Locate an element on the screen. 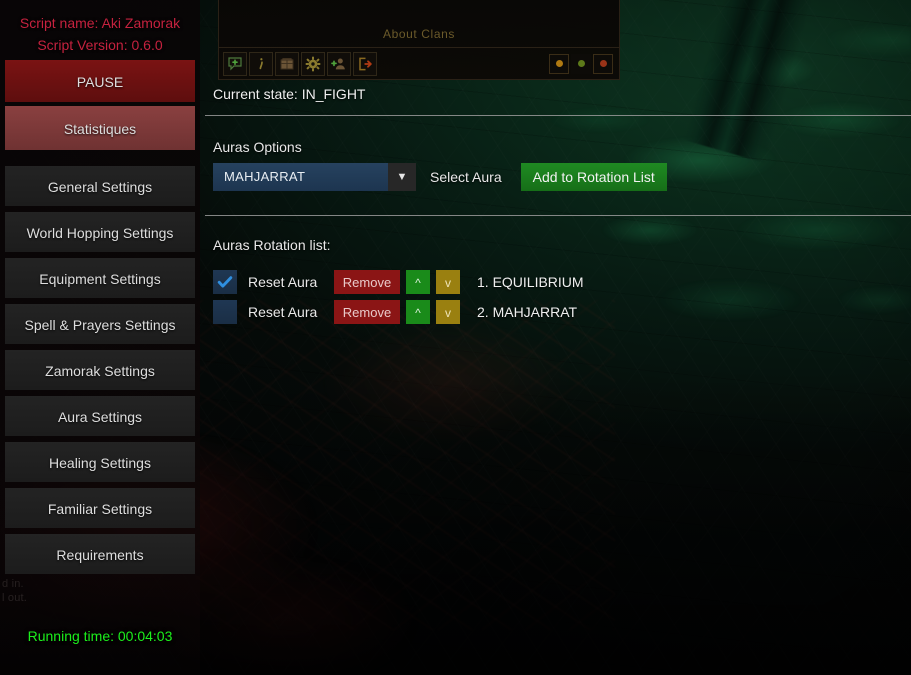 The image size is (911, 675). rotation-row: Reset Aura Remove ^ v 1. EQUILIBRIUM is located at coordinates (398, 282).